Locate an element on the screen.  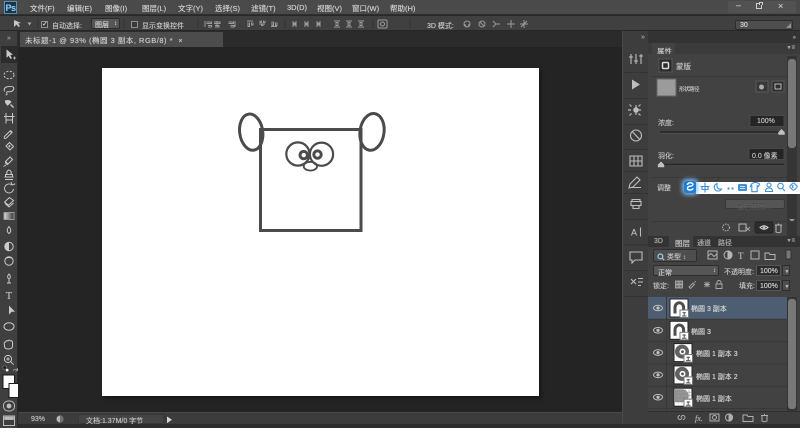
svg-text: fx. is located at coordinates (699, 418).